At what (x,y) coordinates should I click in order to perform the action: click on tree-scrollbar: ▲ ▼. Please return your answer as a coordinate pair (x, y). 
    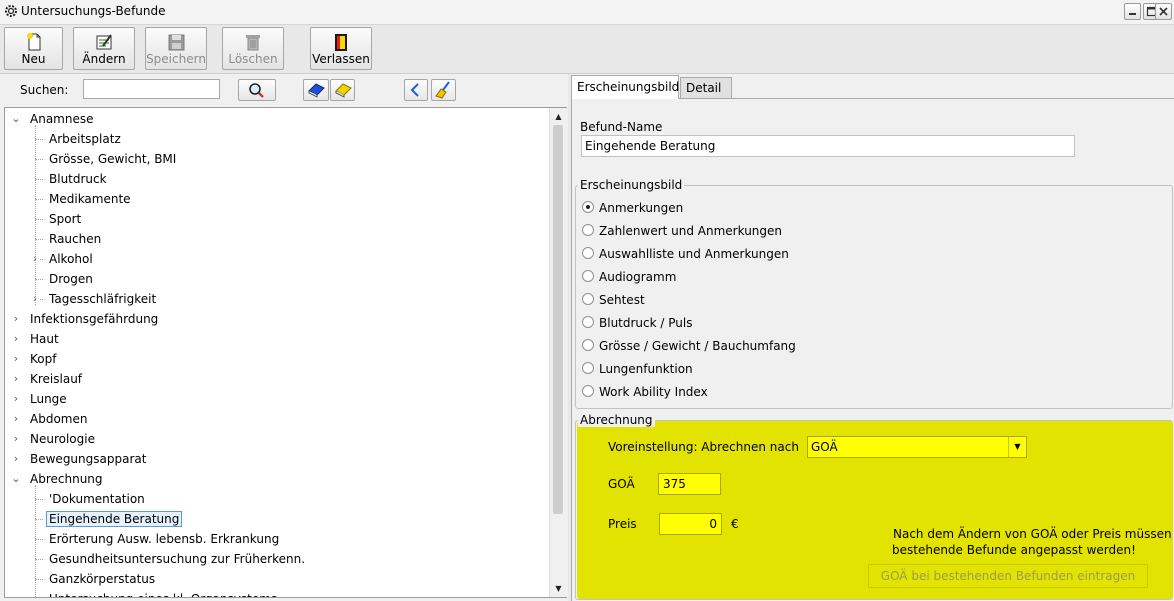
    Looking at the image, I should click on (558, 352).